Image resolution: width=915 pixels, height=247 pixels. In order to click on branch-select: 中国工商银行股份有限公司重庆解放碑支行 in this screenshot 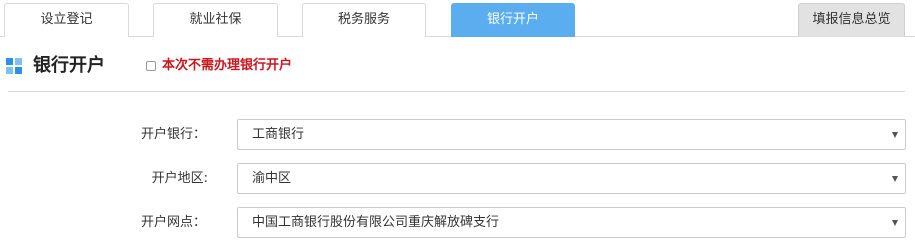, I will do `click(571, 222)`.